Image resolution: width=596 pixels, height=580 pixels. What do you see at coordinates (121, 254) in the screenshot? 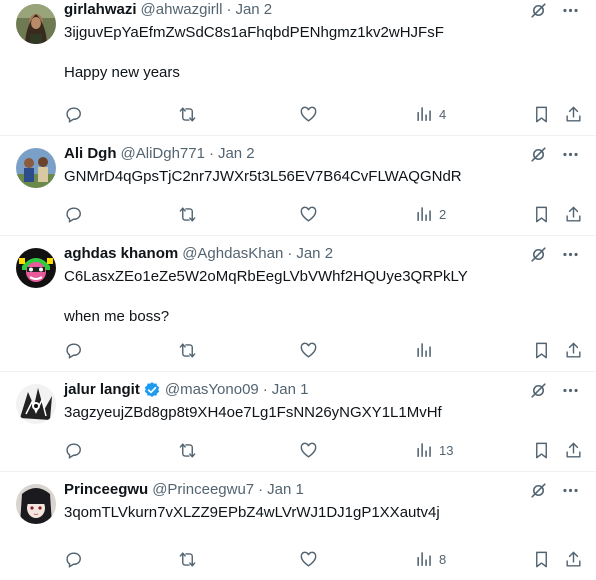
I see `display-name: aghdas khanom` at bounding box center [121, 254].